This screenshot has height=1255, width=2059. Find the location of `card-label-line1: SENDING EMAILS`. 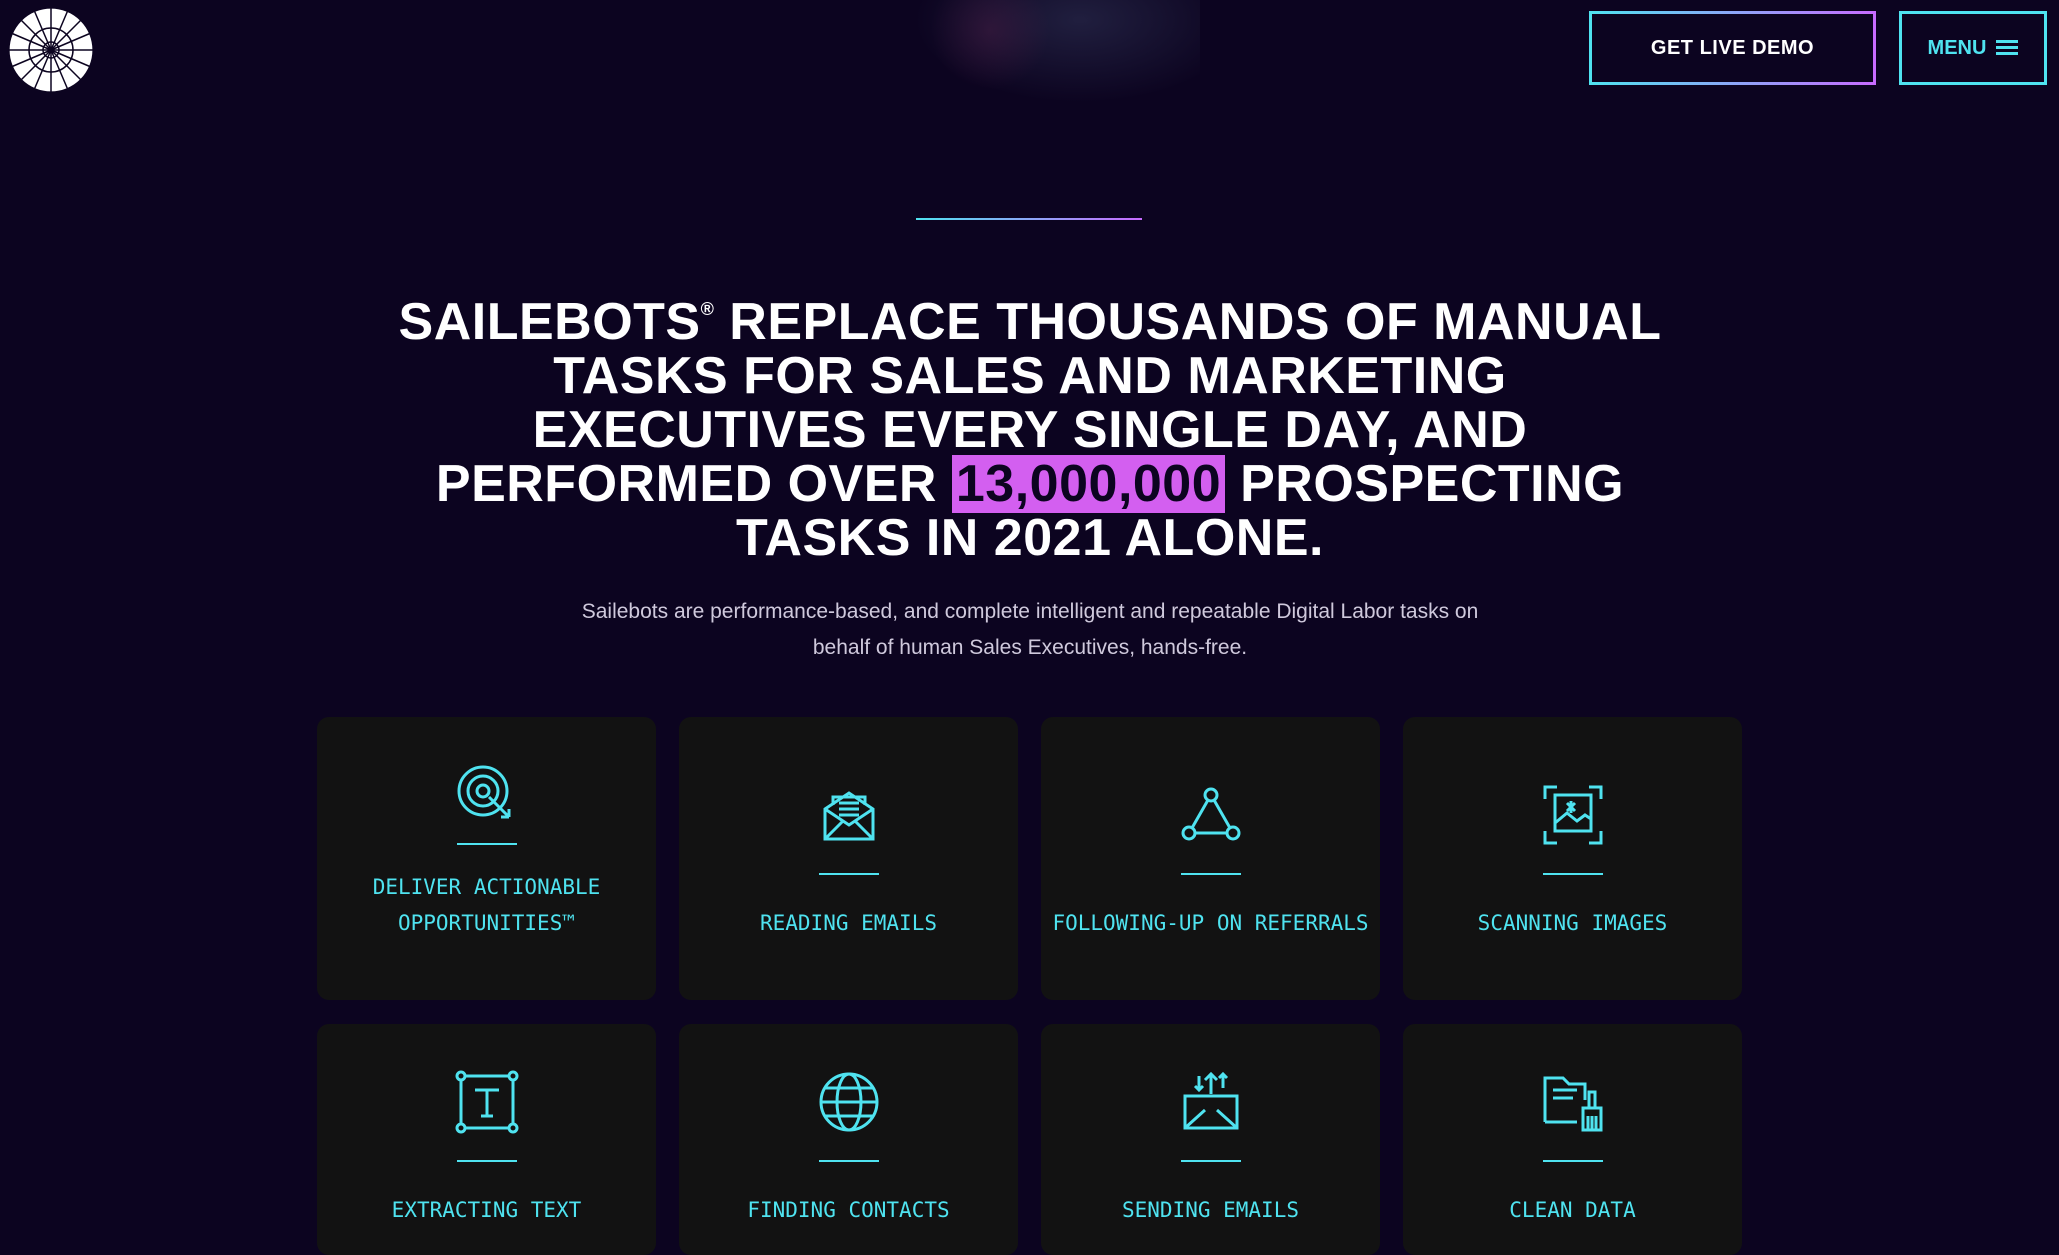

card-label-line1: SENDING EMAILS is located at coordinates (1210, 1210).